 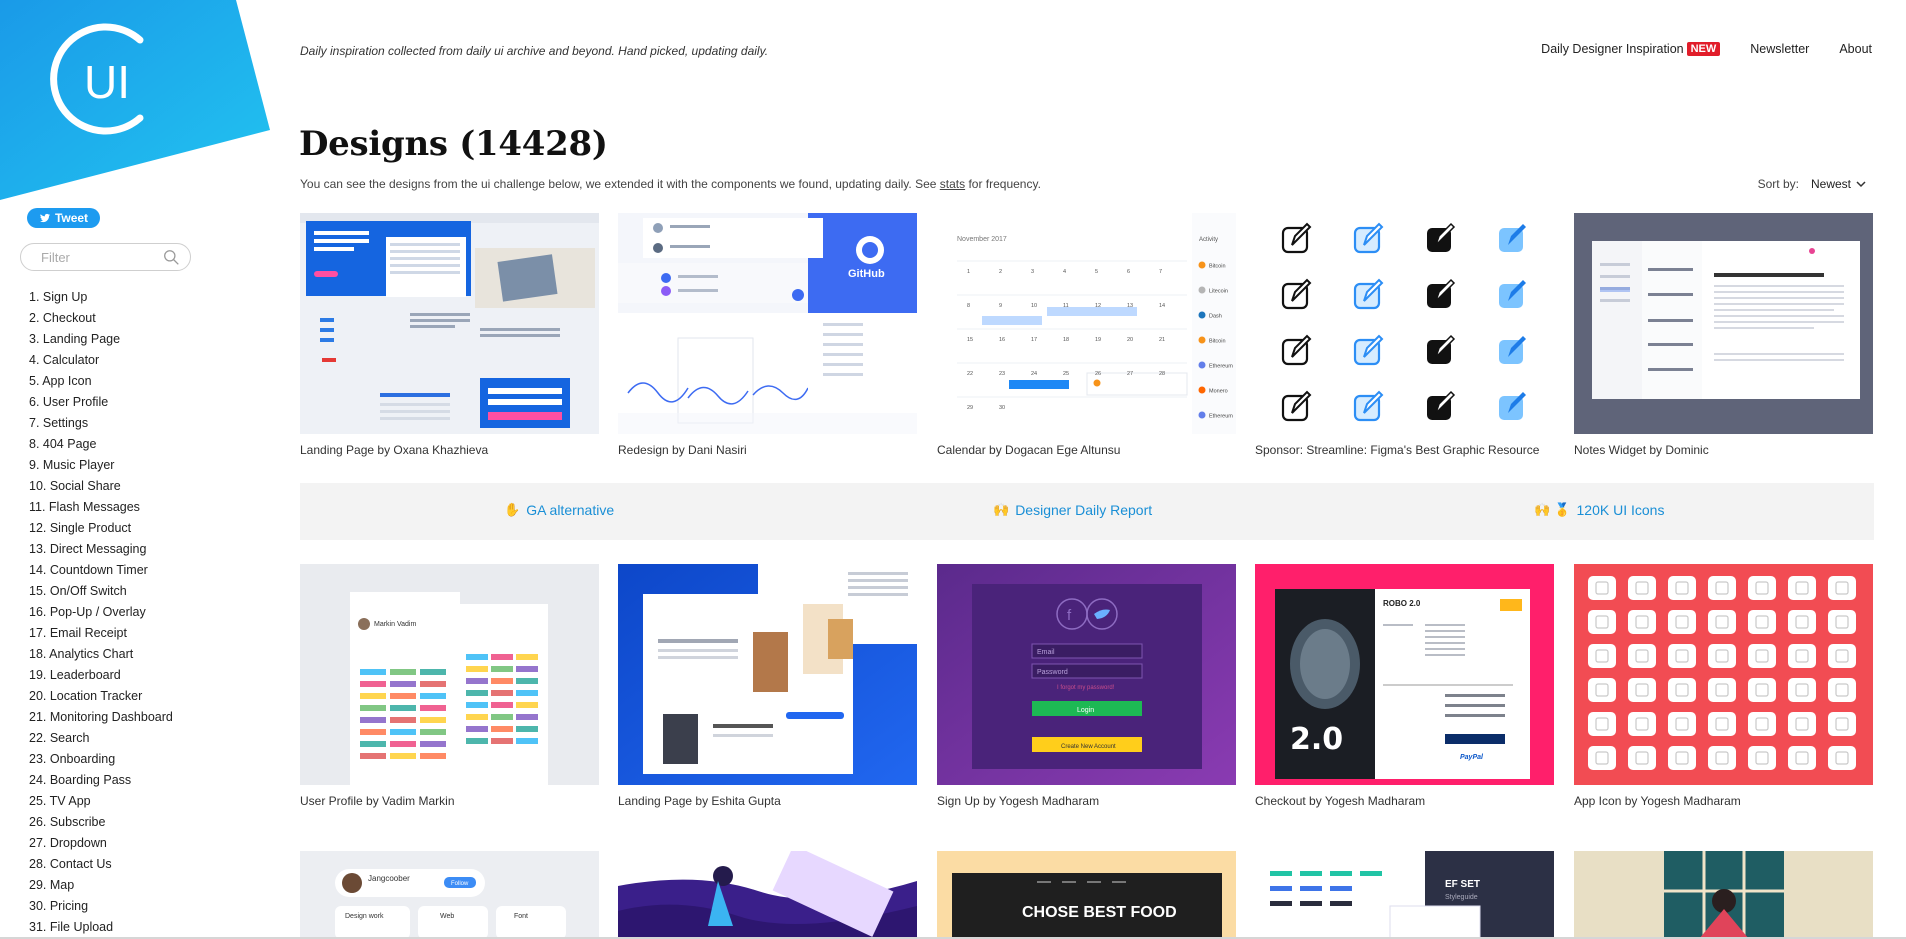 What do you see at coordinates (101, 549) in the screenshot?
I see `challenge-item: 13. Direct Messaging` at bounding box center [101, 549].